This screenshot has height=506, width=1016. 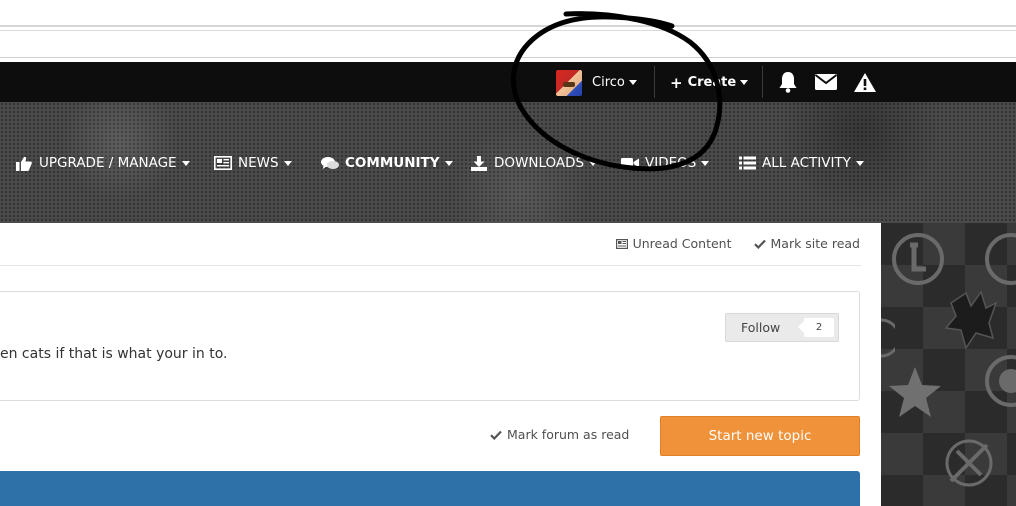 I want to click on follow-button: Follow 2, so click(x=782, y=327).